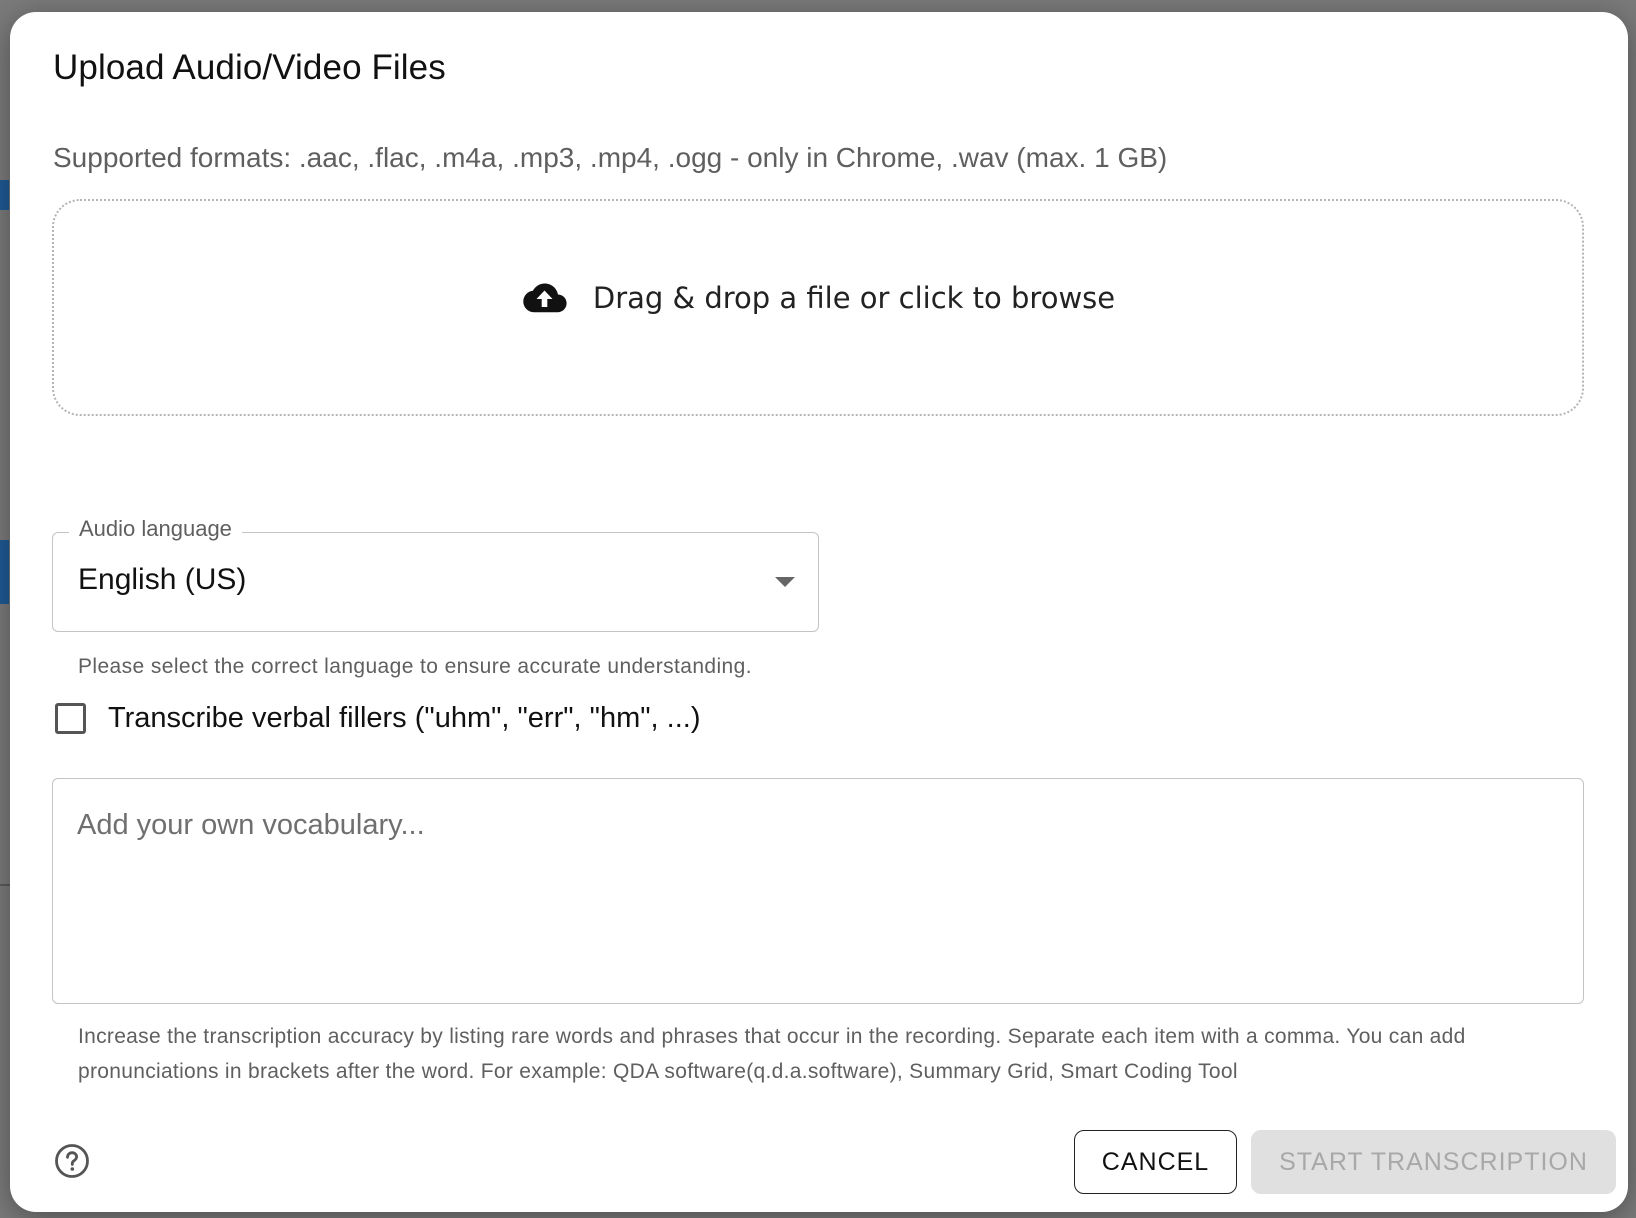 Image resolution: width=1636 pixels, height=1218 pixels. Describe the element at coordinates (162, 579) in the screenshot. I see `audio-language-value: English (US)` at that location.